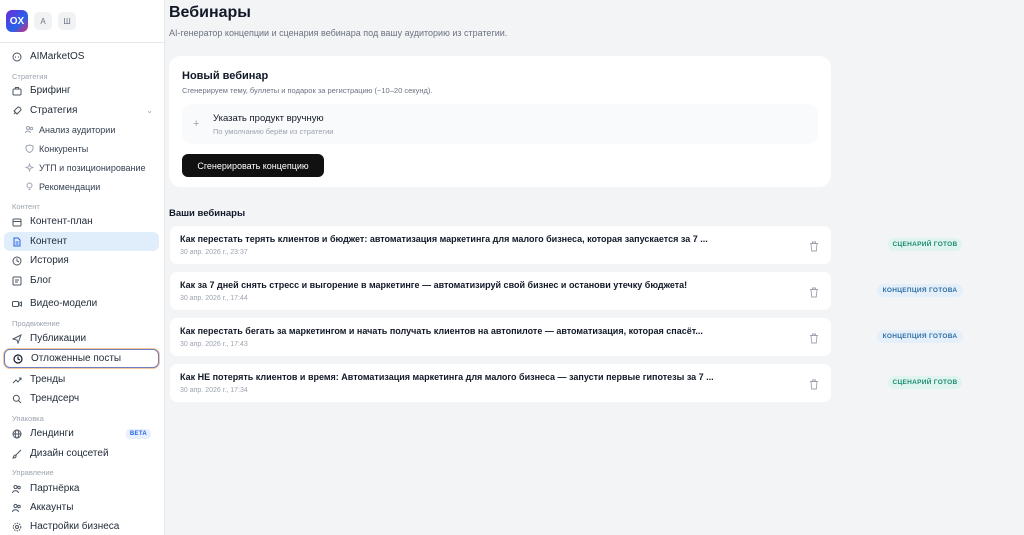  What do you see at coordinates (17, 434) in the screenshot?
I see `globe-icon` at bounding box center [17, 434].